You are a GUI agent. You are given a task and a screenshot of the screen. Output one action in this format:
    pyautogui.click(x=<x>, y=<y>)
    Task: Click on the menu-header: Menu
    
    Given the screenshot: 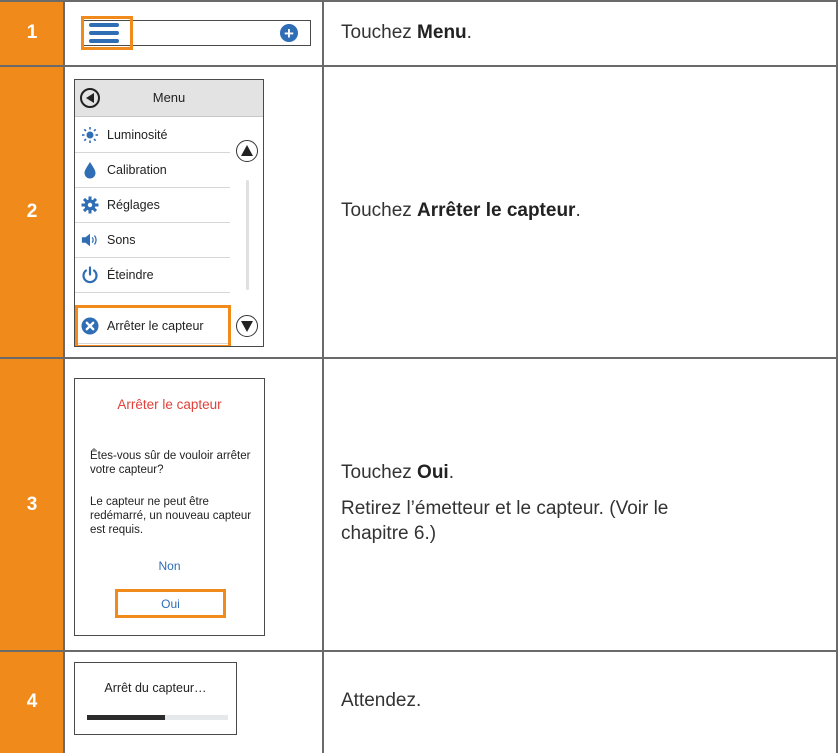 What is the action you would take?
    pyautogui.click(x=169, y=98)
    